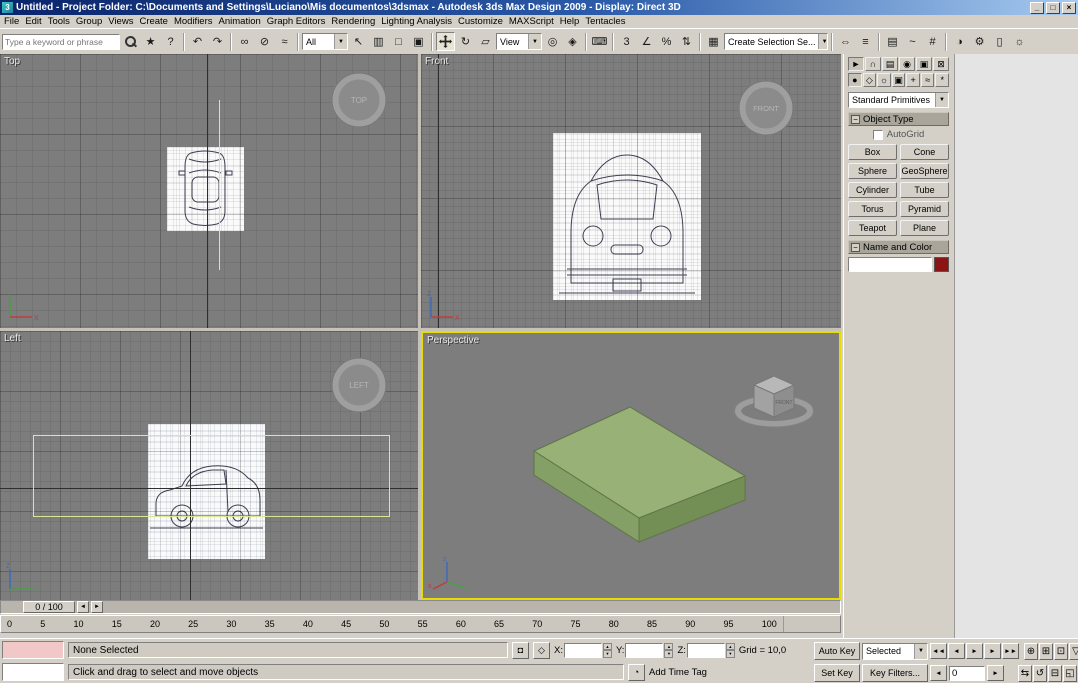 The width and height of the screenshot is (1078, 683). Describe the element at coordinates (416, 21) in the screenshot. I see `menu-item: Lighting Analysis` at that location.